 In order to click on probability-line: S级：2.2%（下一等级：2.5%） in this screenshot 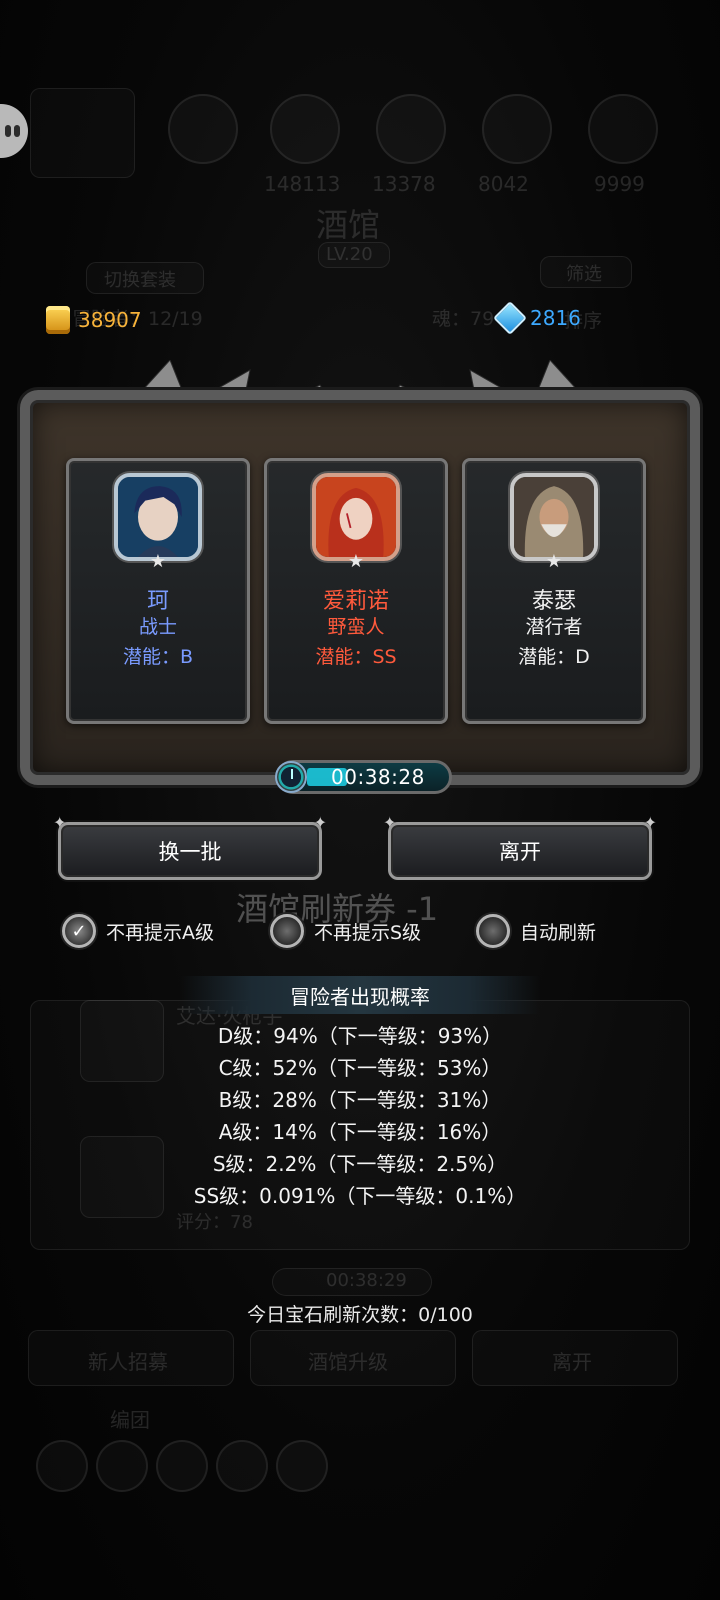, I will do `click(360, 1164)`.